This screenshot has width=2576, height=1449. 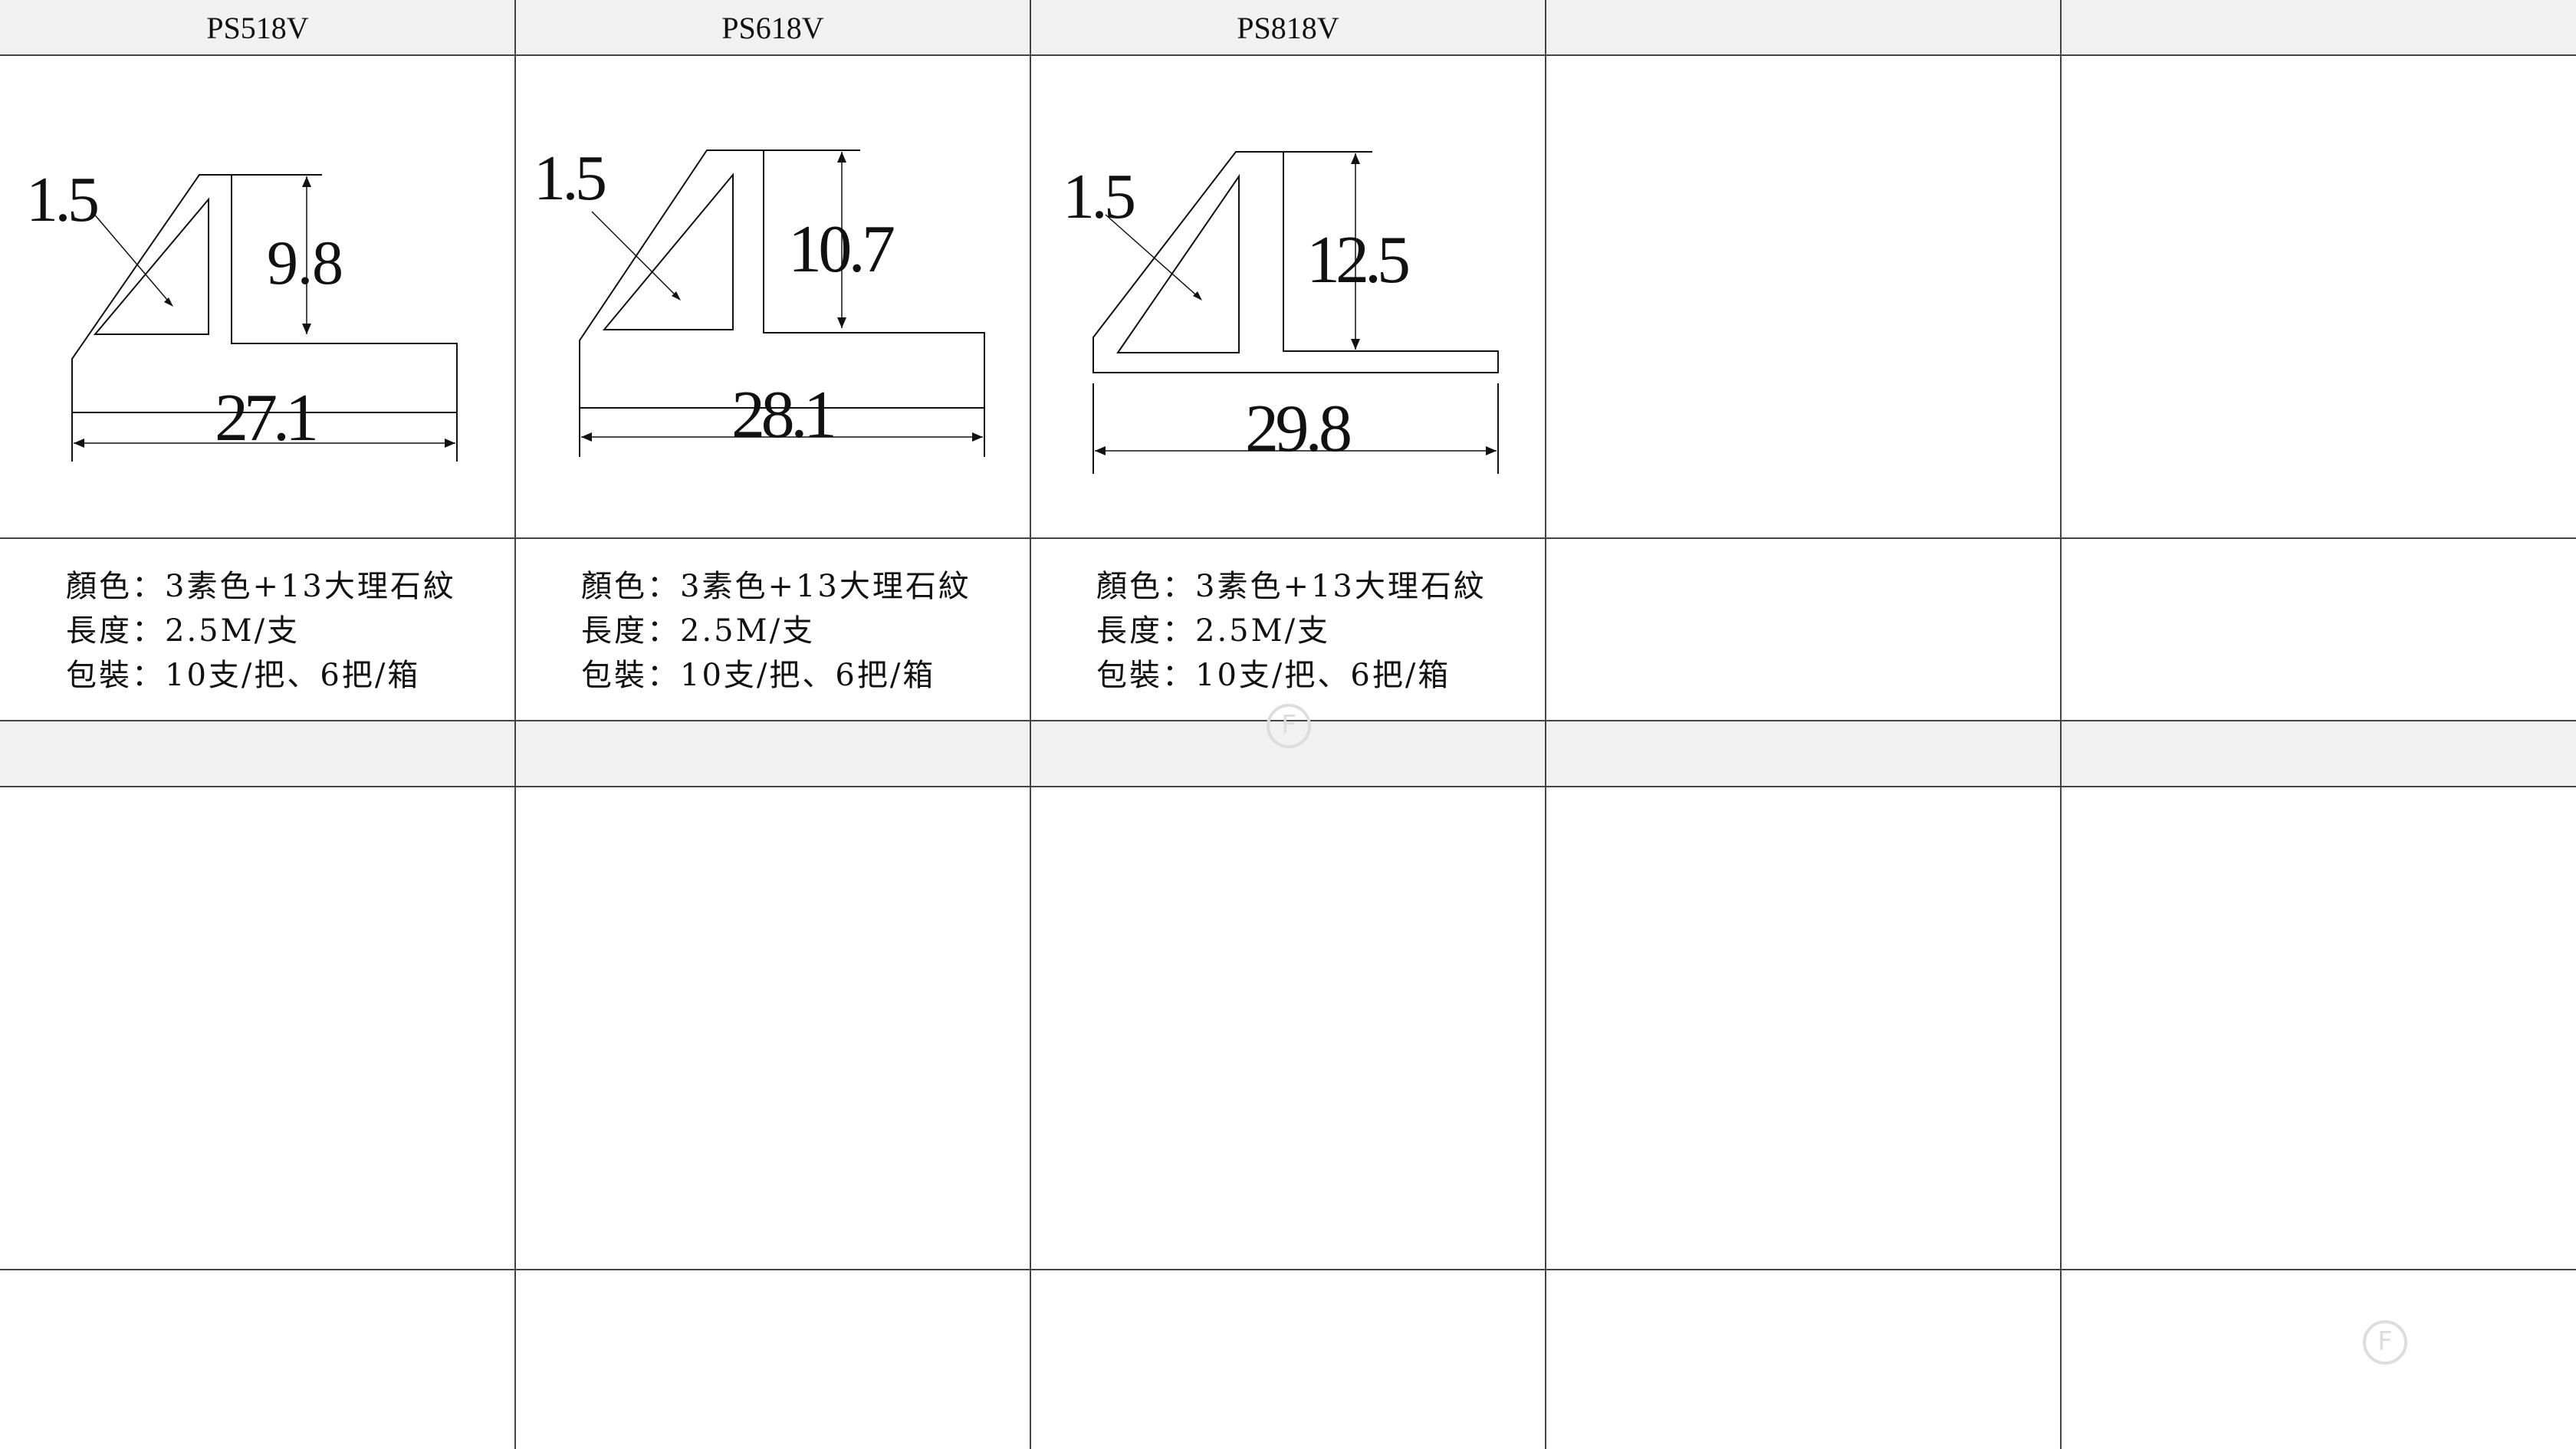 I want to click on model-header-2: PS618V, so click(x=772, y=28).